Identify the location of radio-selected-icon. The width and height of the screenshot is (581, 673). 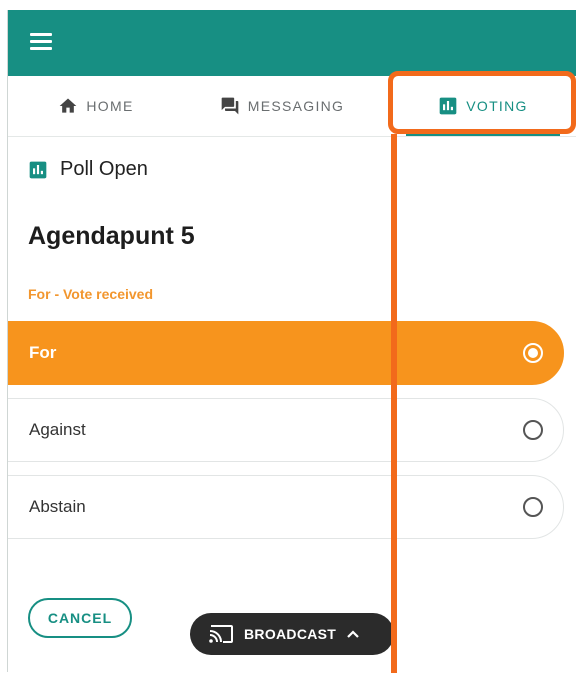
(533, 353).